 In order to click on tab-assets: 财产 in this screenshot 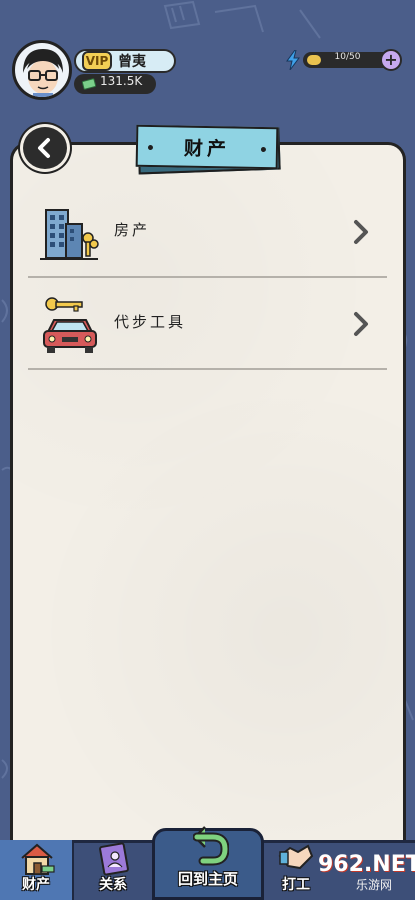, I will do `click(37, 870)`.